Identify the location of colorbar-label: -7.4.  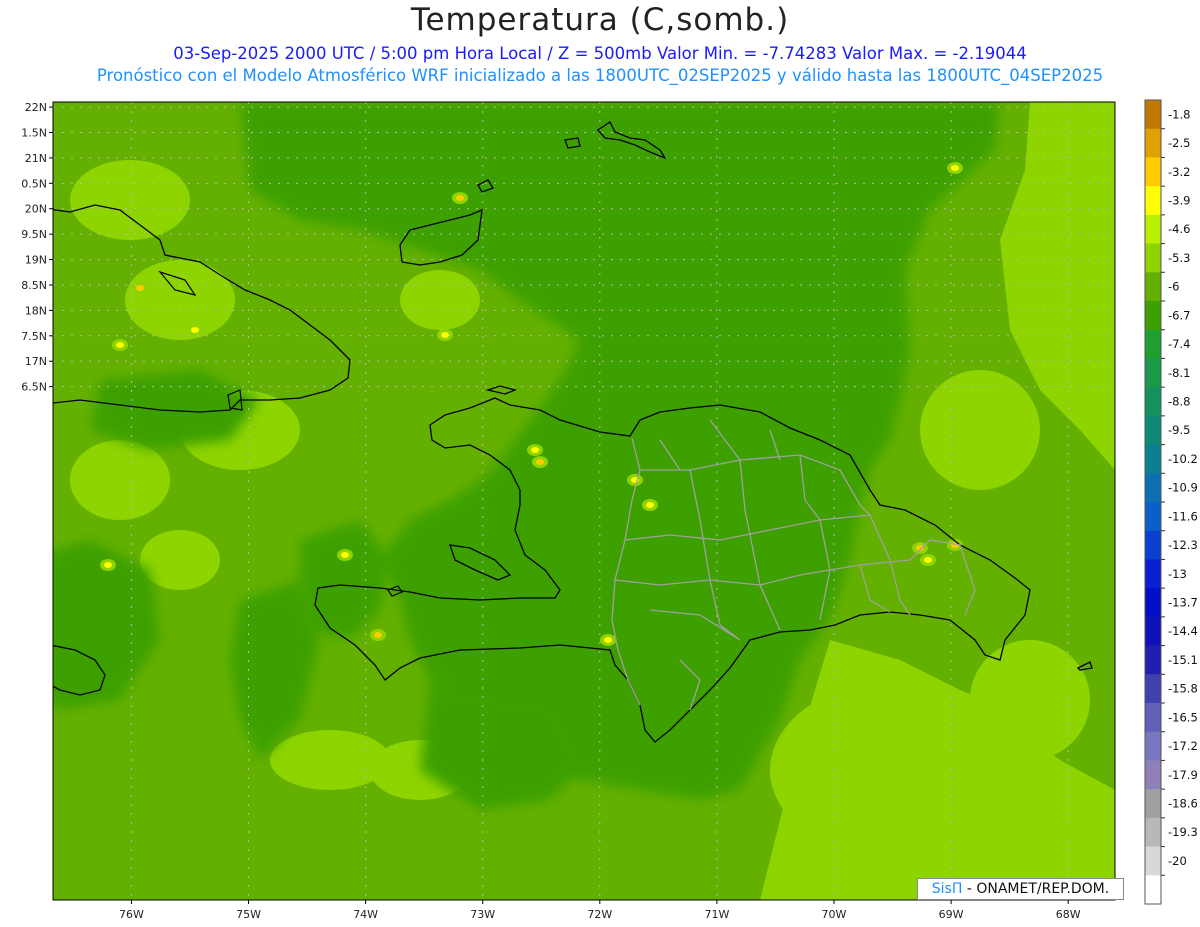
(1179, 344).